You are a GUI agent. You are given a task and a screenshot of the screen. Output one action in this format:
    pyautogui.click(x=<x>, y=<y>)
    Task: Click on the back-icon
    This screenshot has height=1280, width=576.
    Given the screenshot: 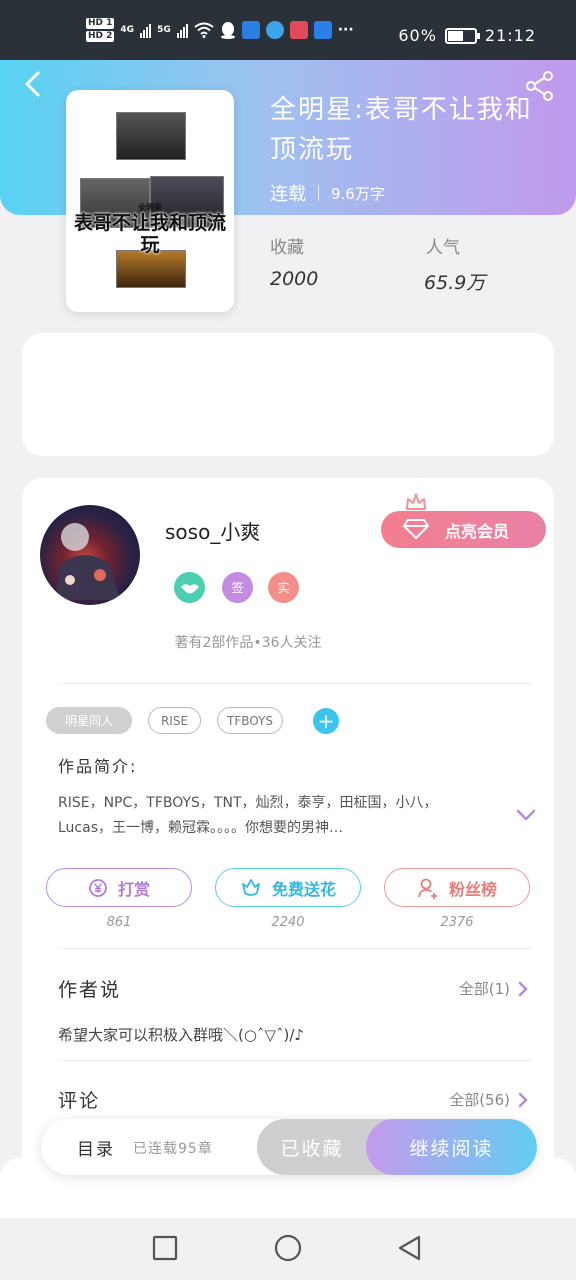 What is the action you would take?
    pyautogui.click(x=33, y=84)
    